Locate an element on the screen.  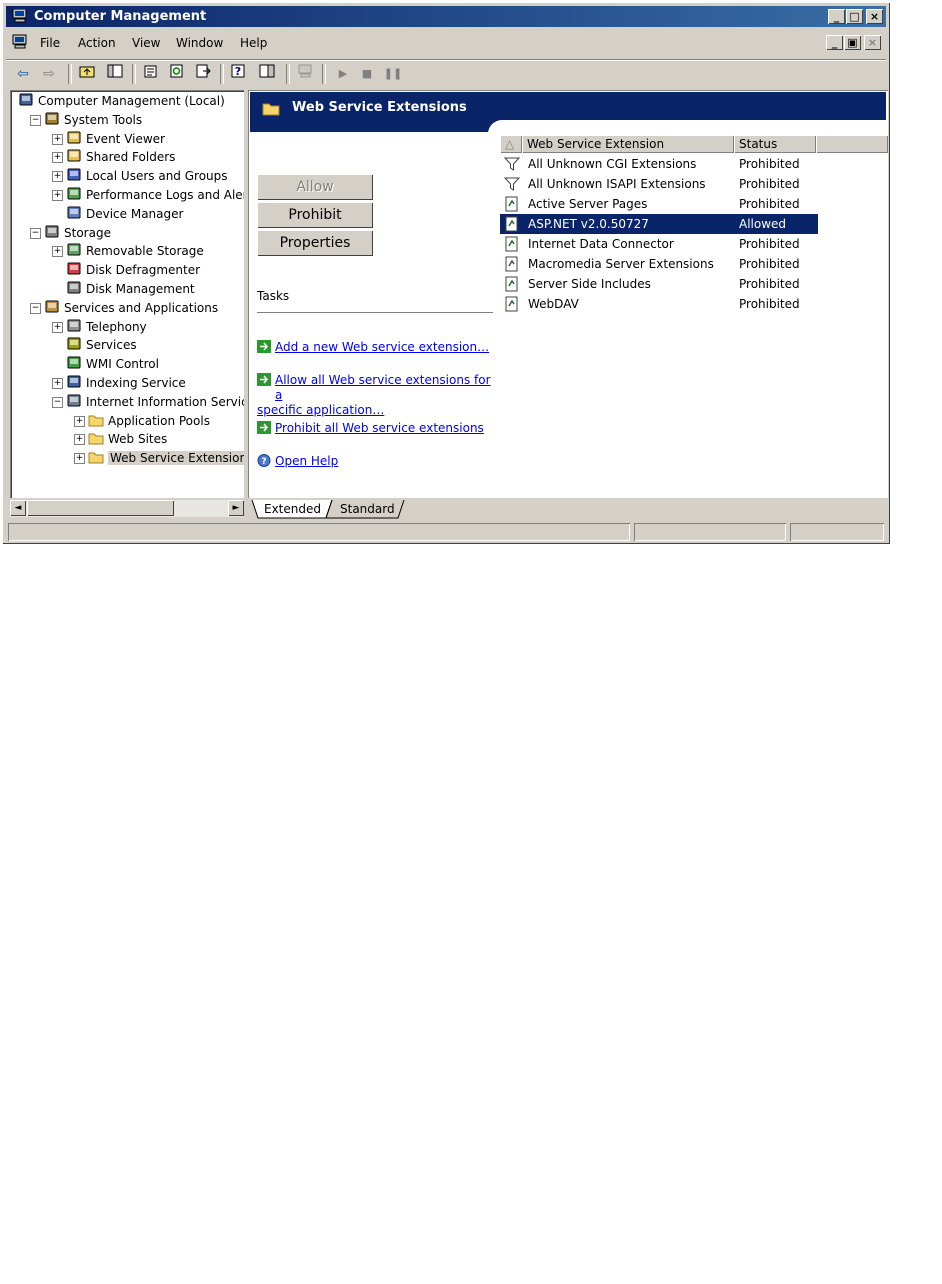
list-item: Internet Data Connector Prohibited is located at coordinates (660, 244).